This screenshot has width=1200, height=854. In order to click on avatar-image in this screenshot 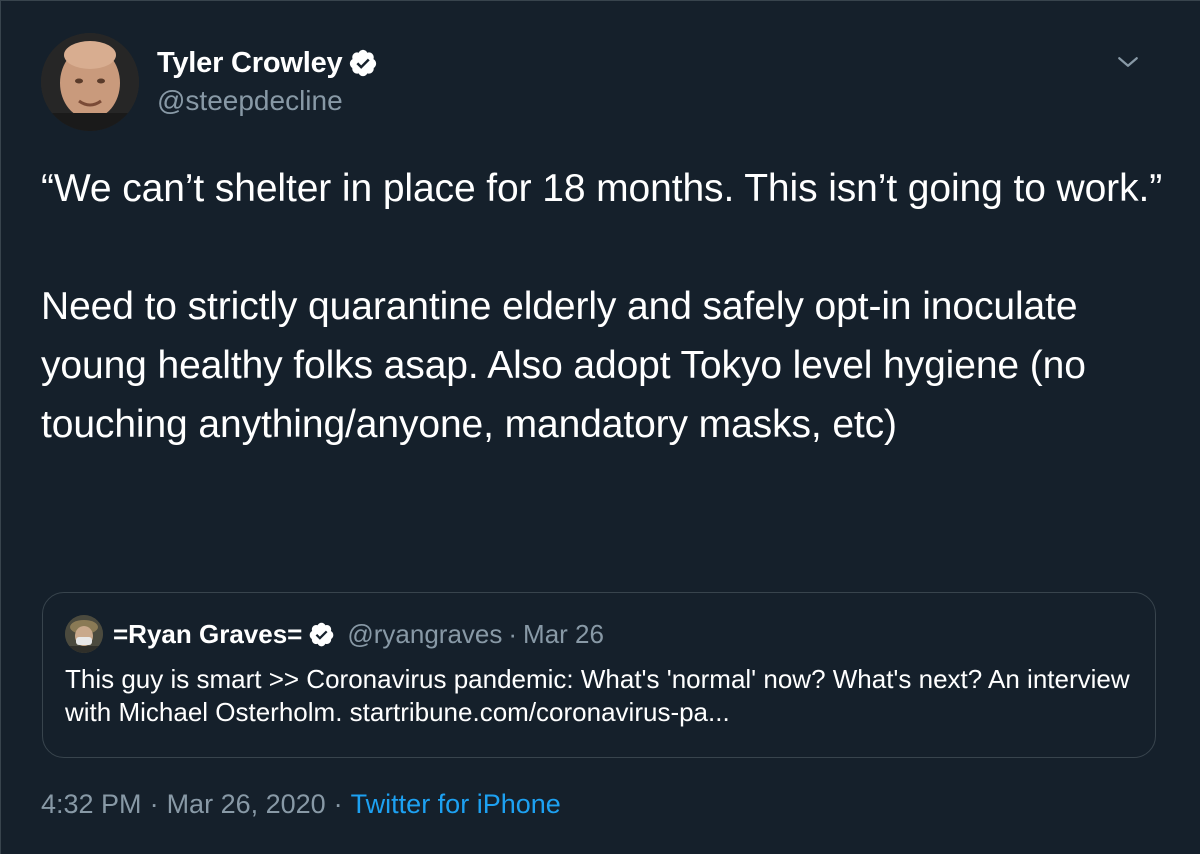, I will do `click(90, 82)`.